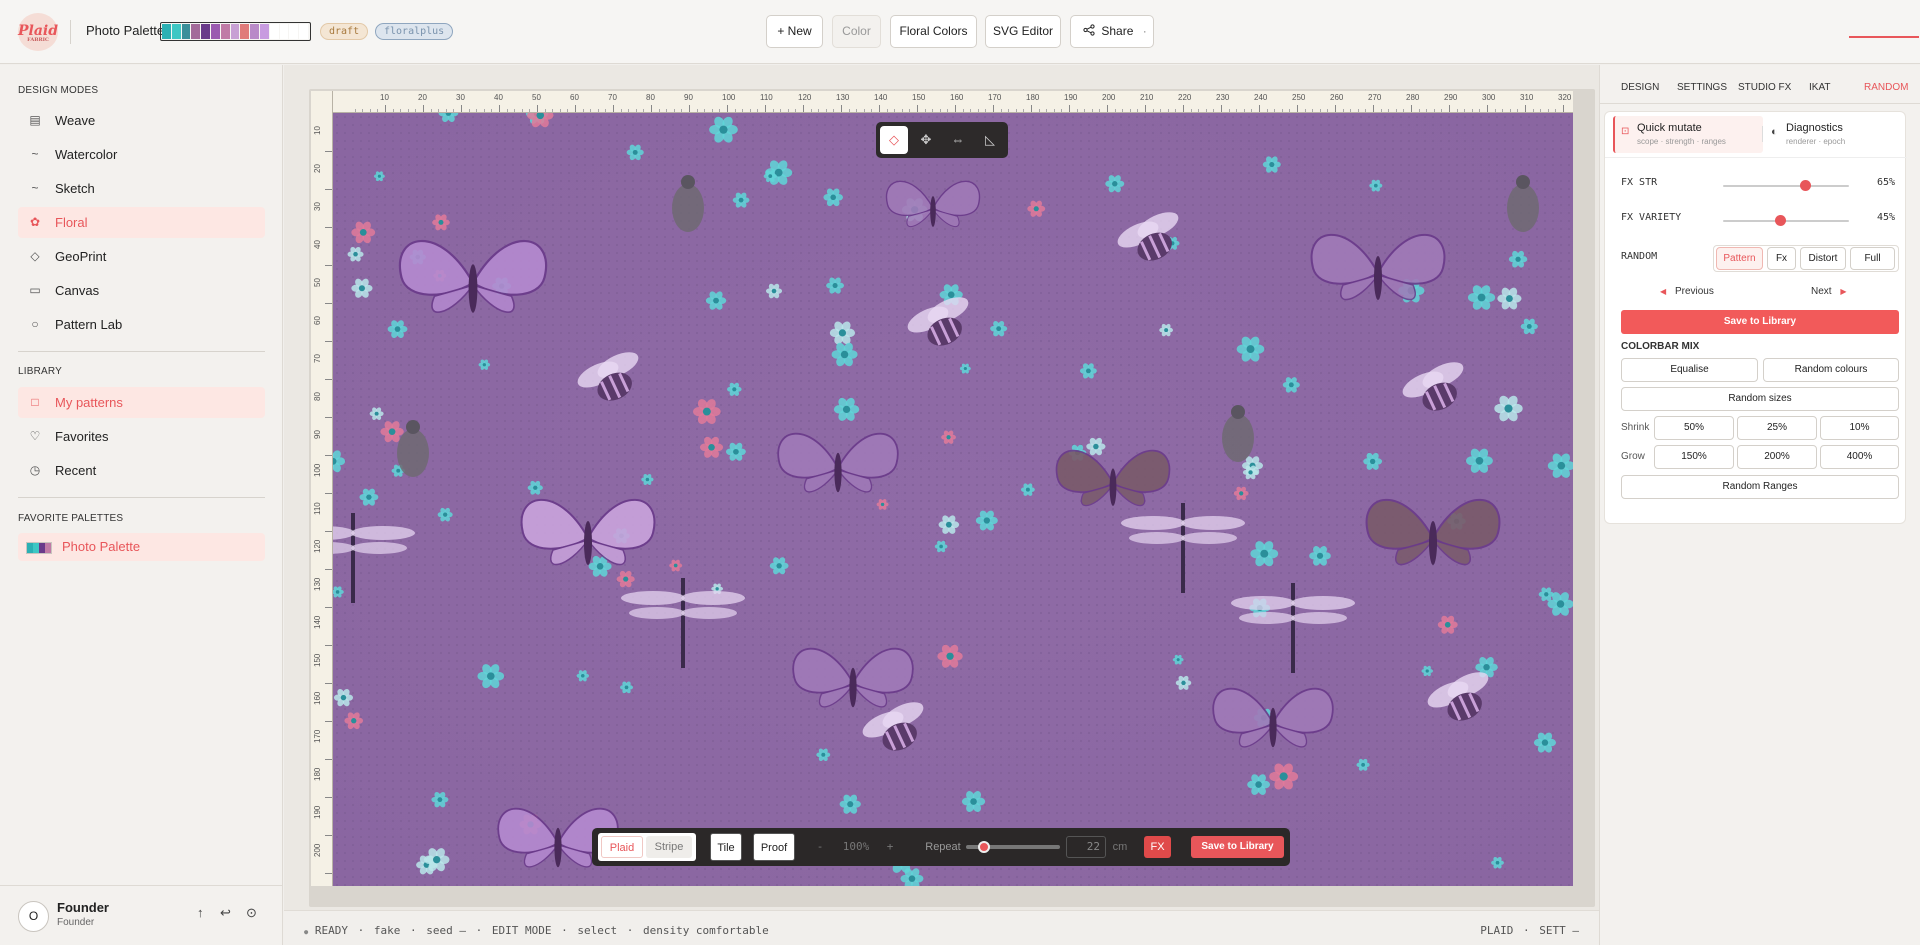 This screenshot has height=945, width=1920. I want to click on sidebar-item-pattern-lab: ○ Pattern Lab, so click(141, 324).